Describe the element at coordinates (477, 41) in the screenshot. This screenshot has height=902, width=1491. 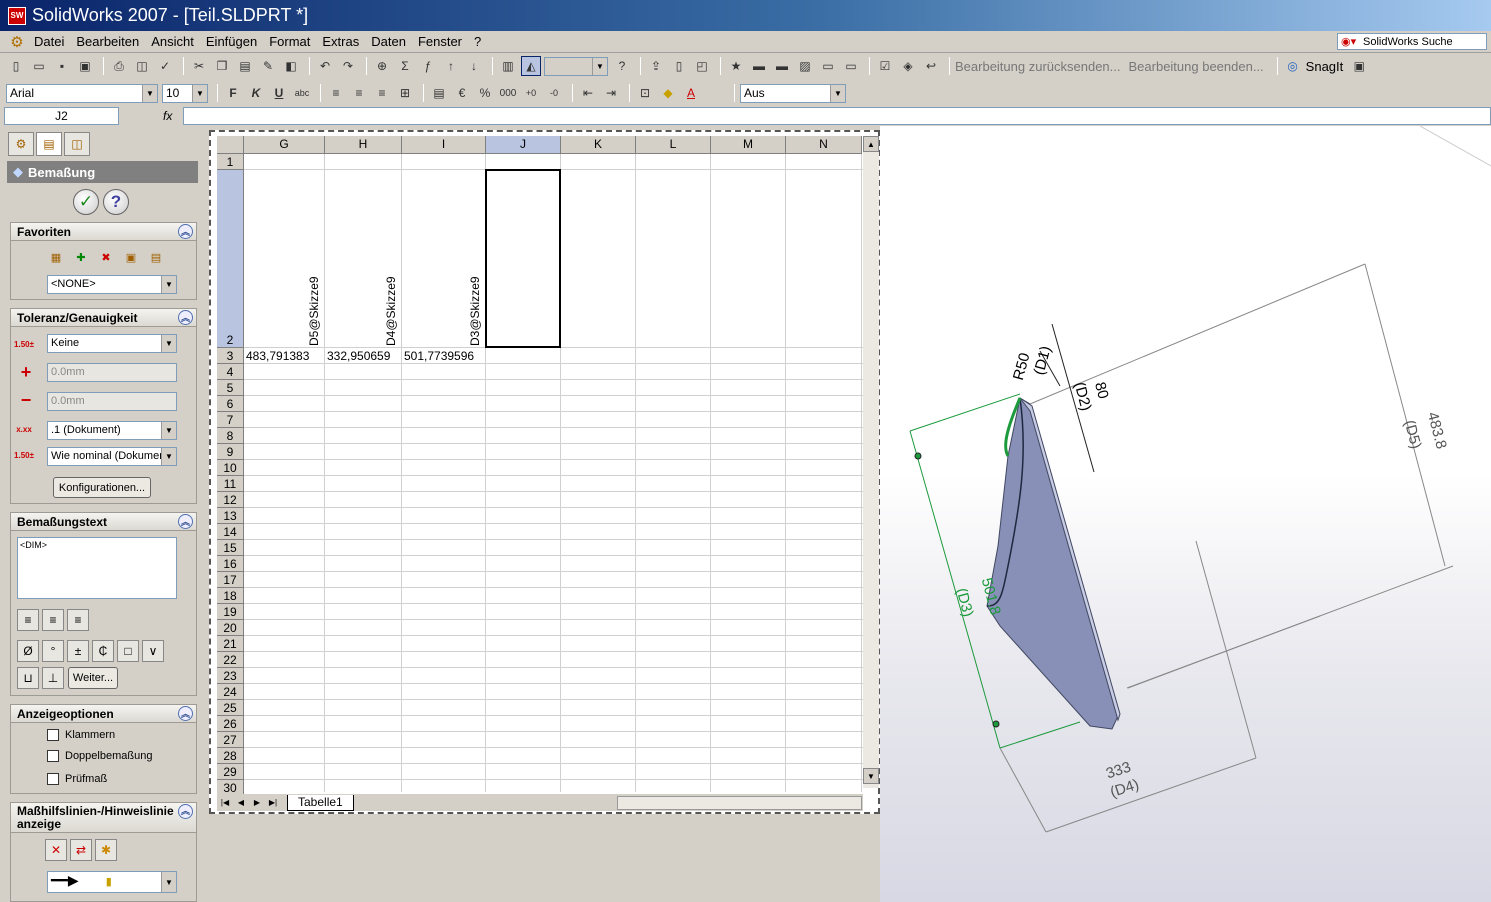
I see `menu-help: ?` at that location.